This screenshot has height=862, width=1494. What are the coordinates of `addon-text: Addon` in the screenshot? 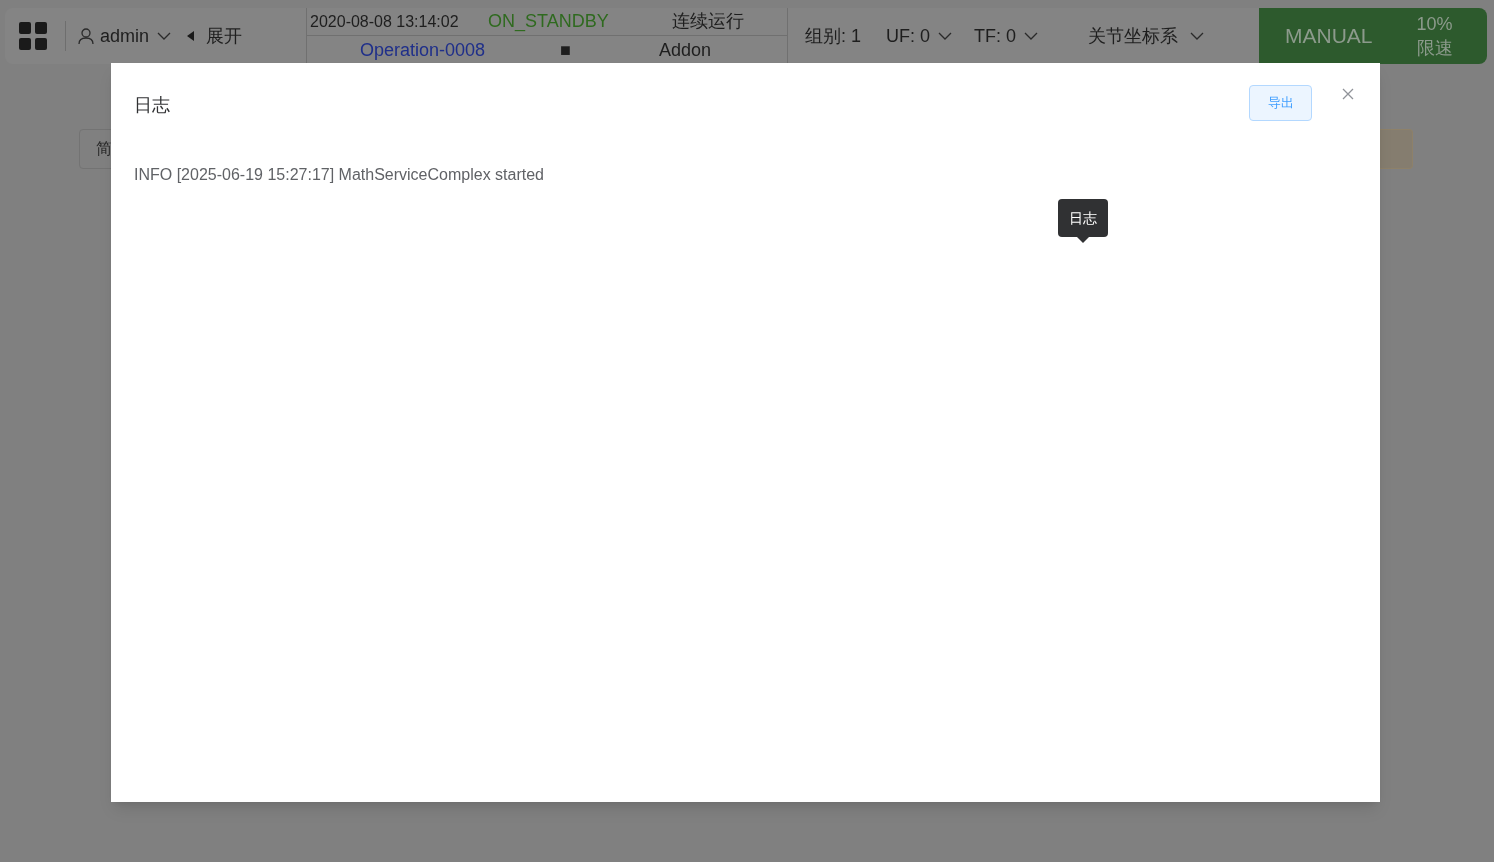 It's located at (685, 50).